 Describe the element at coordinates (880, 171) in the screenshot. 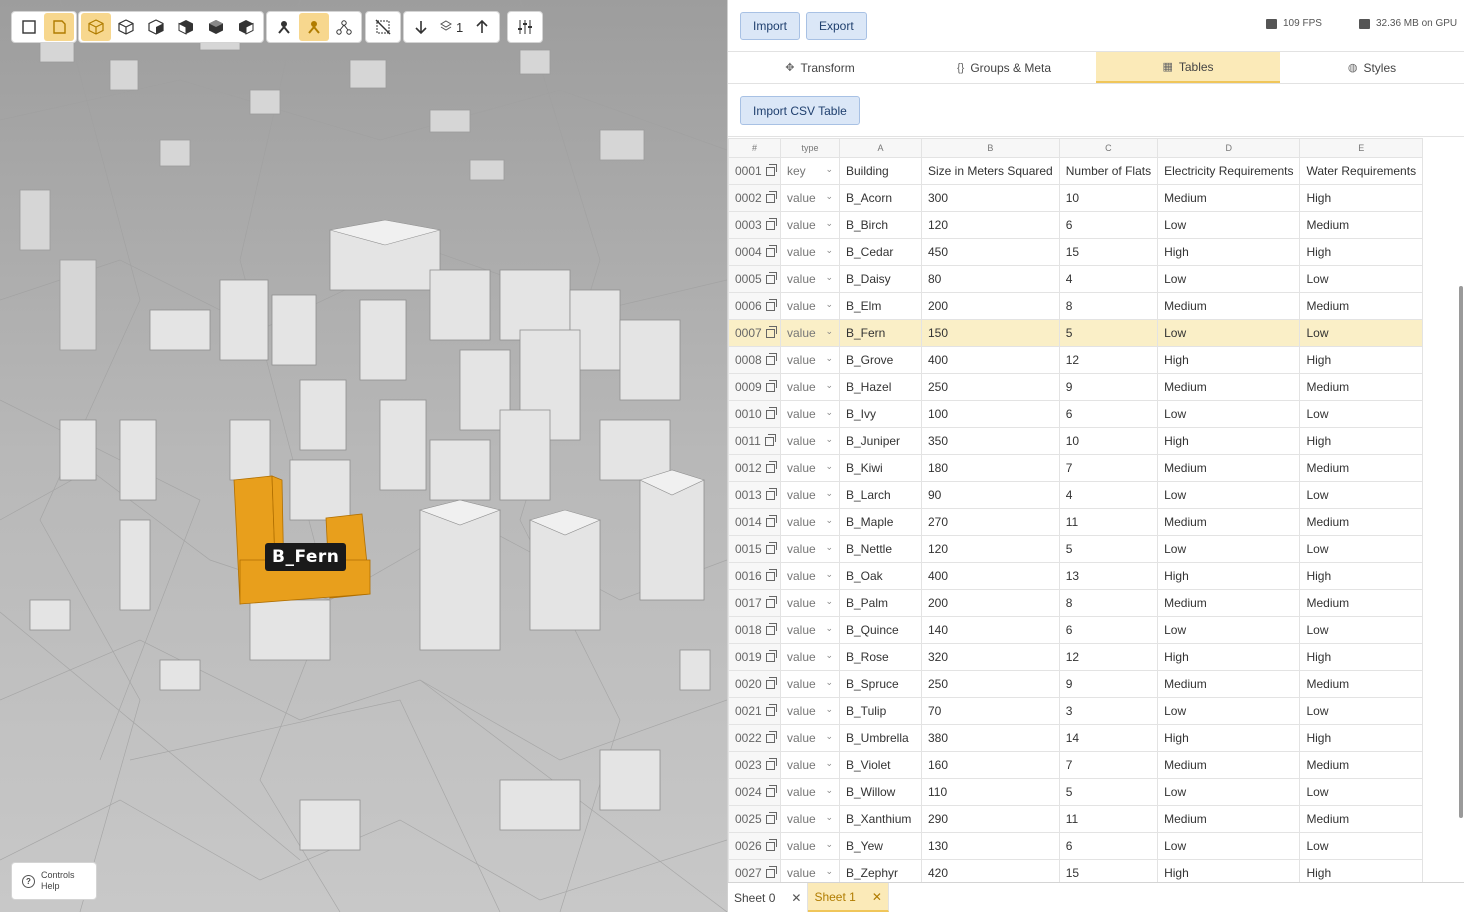

I see `cell-a: Building` at that location.